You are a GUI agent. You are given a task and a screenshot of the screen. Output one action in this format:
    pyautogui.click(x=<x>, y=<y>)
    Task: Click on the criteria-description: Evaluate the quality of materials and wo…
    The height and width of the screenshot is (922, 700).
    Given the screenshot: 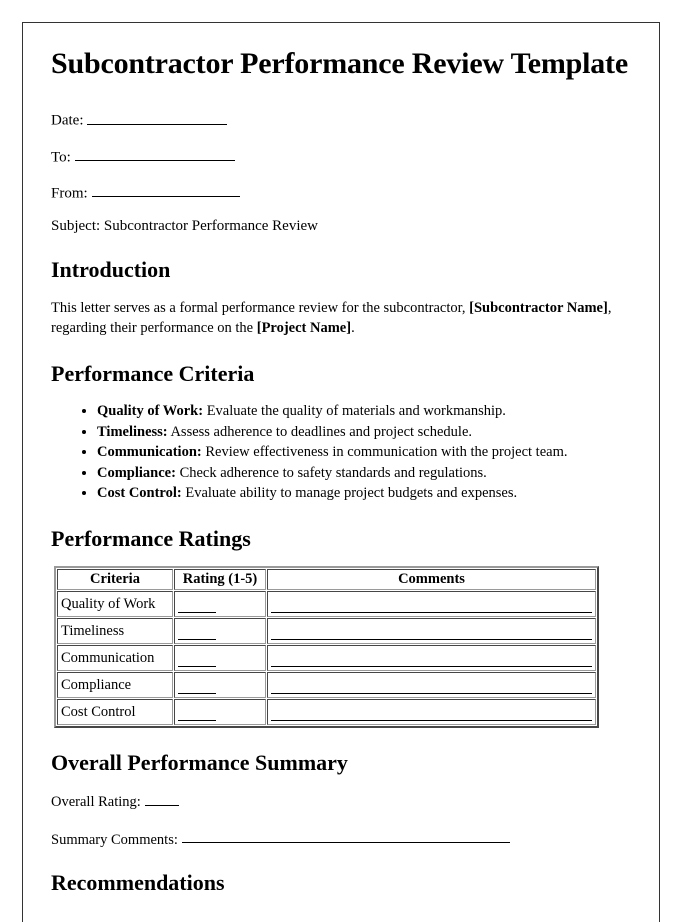 What is the action you would take?
    pyautogui.click(x=354, y=411)
    